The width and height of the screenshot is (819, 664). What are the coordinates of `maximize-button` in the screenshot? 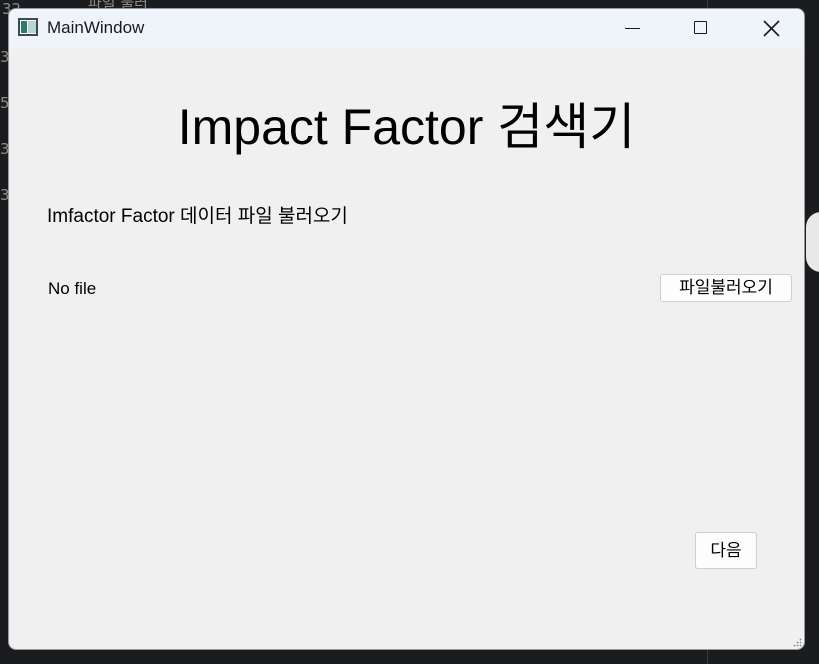 It's located at (701, 29).